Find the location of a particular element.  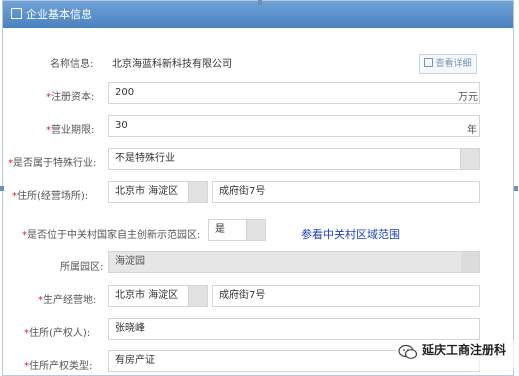

resize-handle-top is located at coordinates (260, 2).